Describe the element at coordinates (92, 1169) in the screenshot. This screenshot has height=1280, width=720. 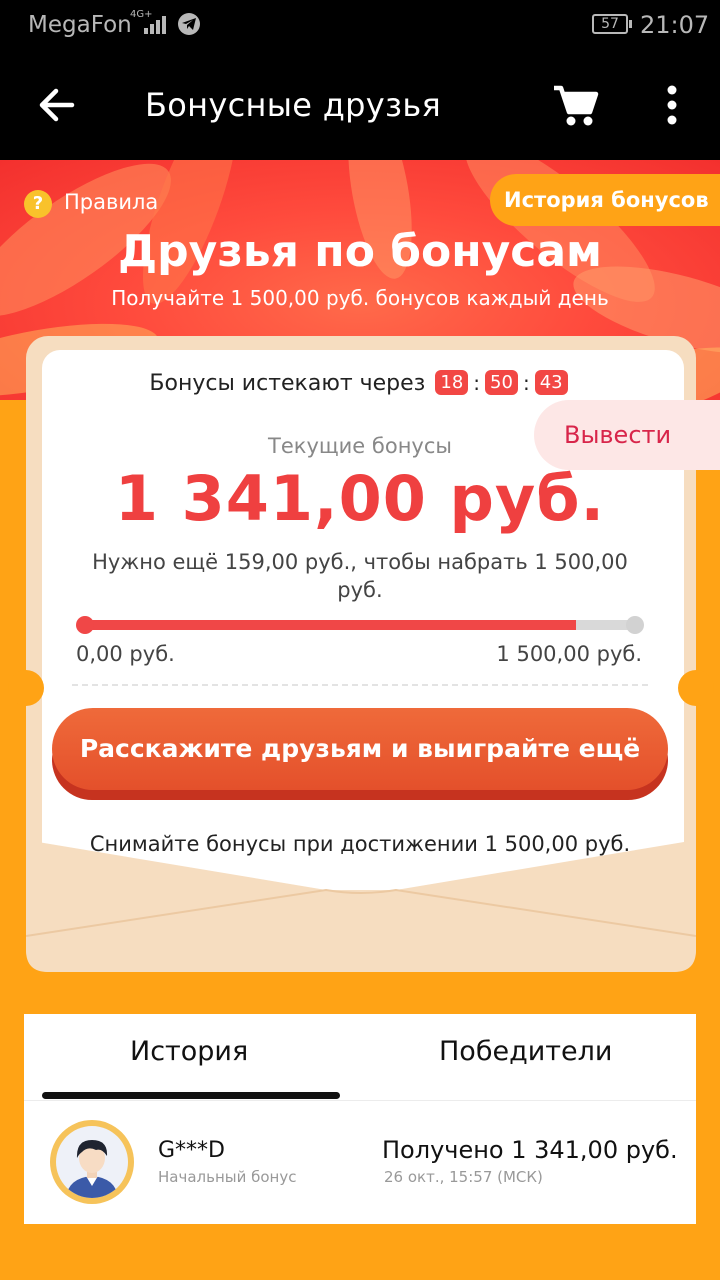
I see `user-avatar-icon` at that location.